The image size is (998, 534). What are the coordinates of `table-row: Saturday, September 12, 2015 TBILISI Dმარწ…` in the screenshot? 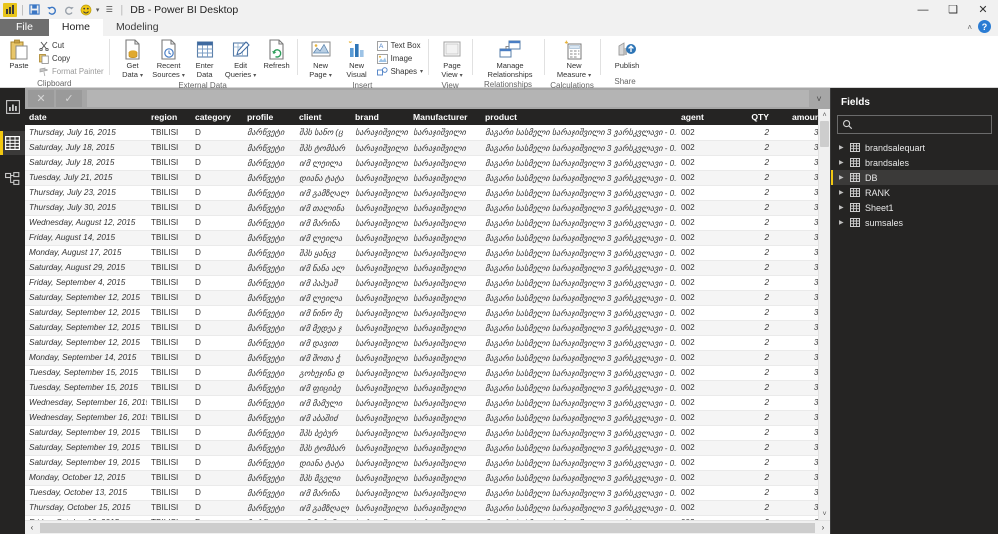 It's located at (421, 343).